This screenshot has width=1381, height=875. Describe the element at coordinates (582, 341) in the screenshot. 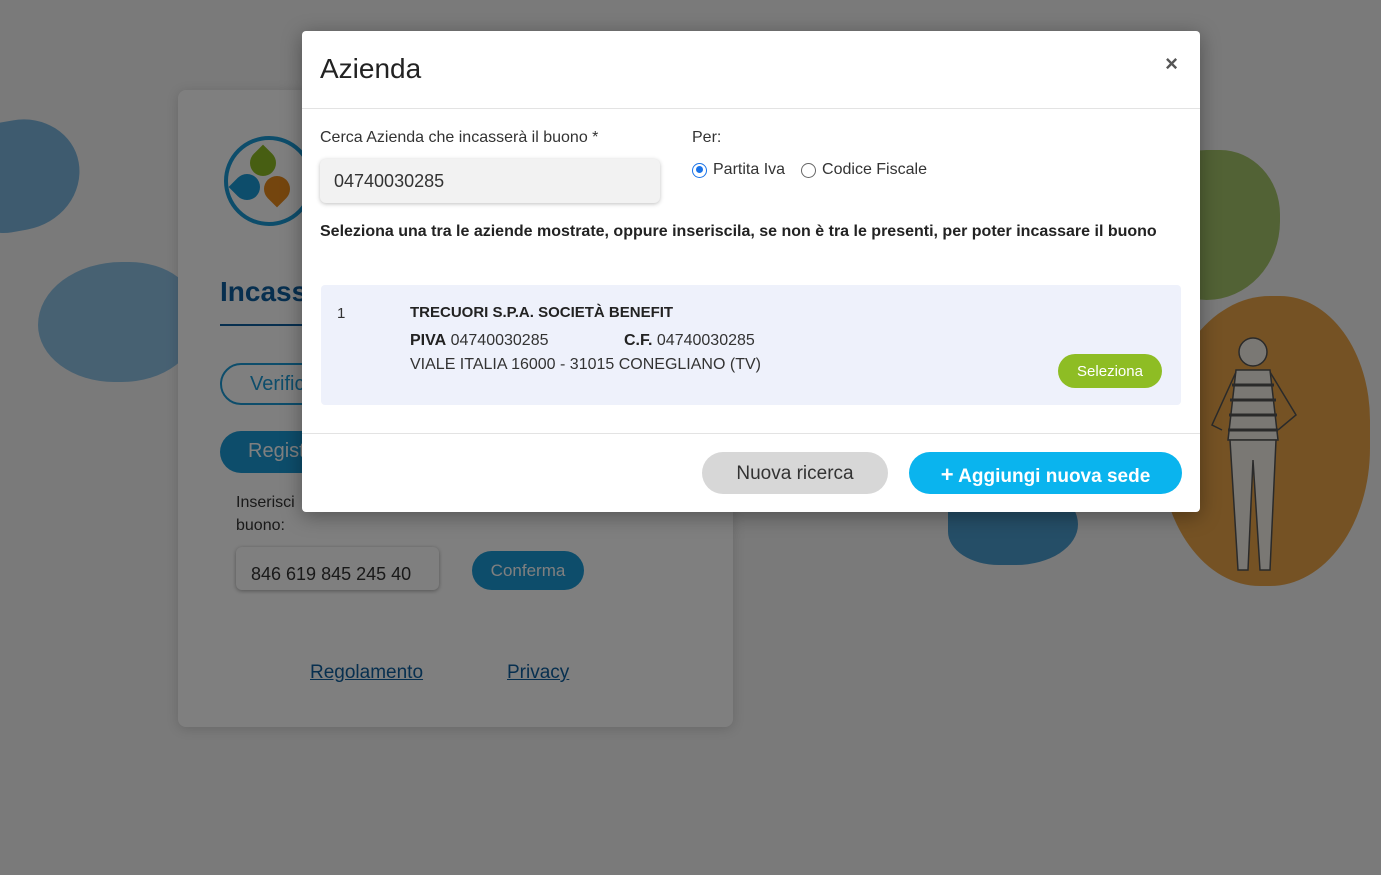

I see `company-ids: PIVA 04740030285 C.F. 04740030285` at that location.